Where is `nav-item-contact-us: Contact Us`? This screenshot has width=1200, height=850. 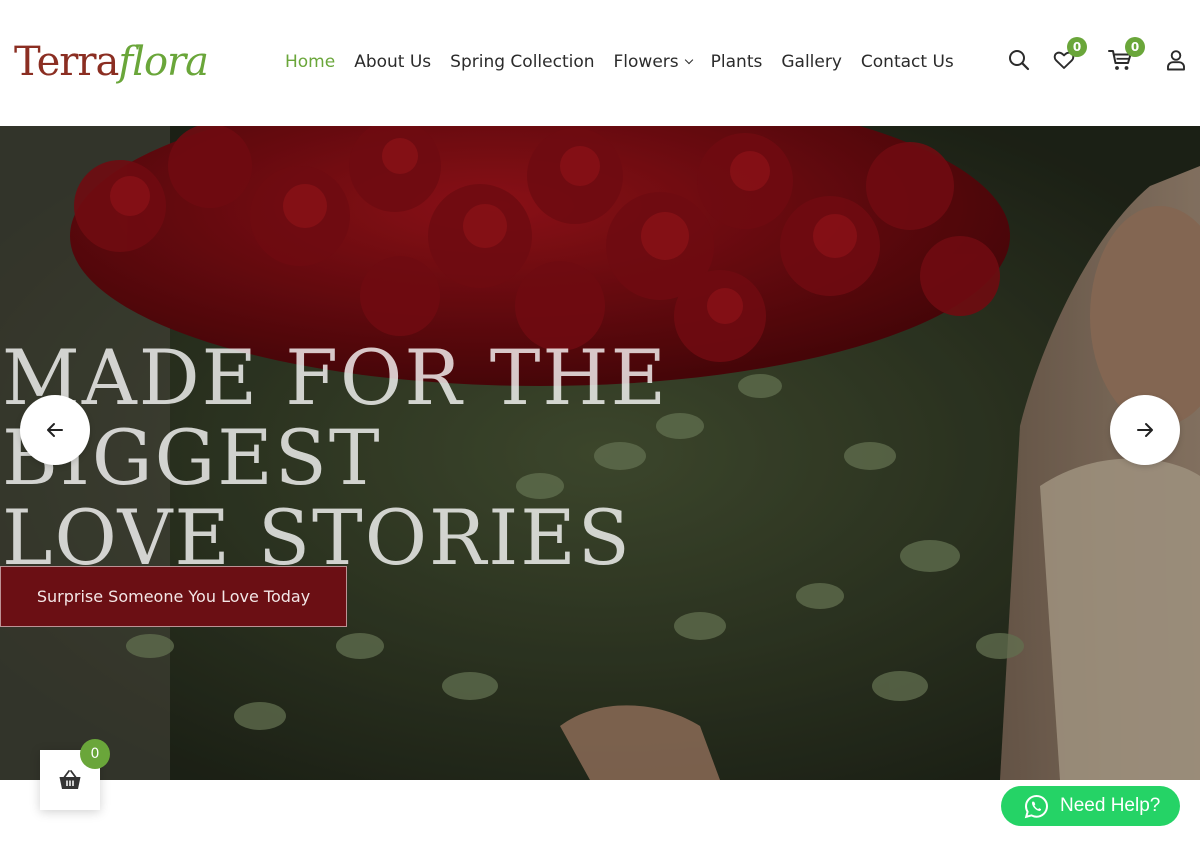 nav-item-contact-us: Contact Us is located at coordinates (907, 62).